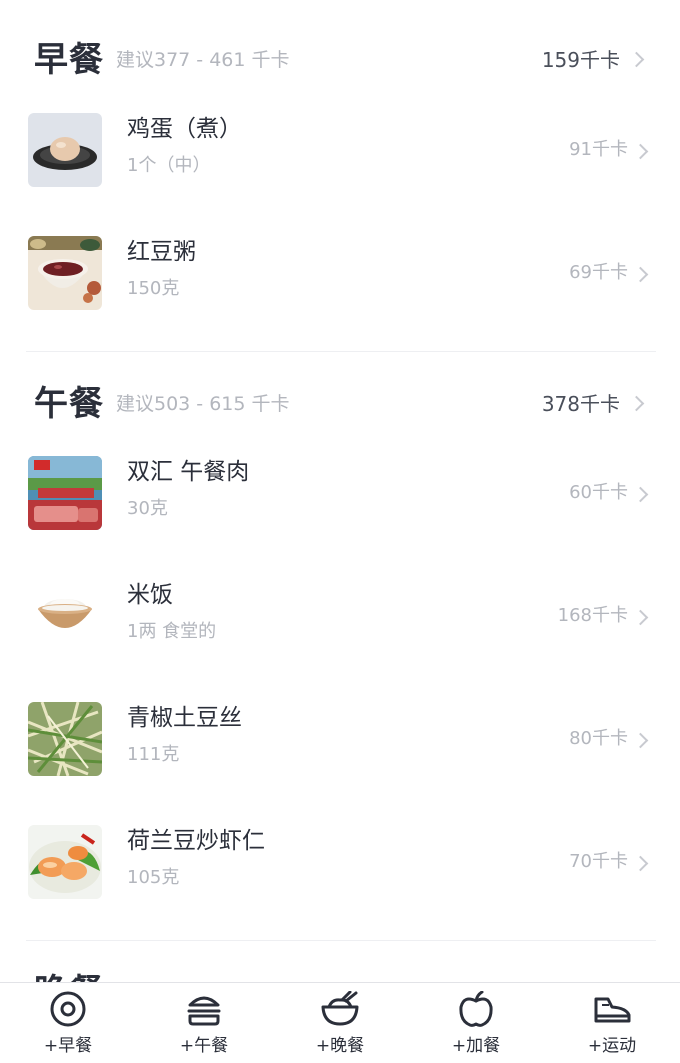 The height and width of the screenshot is (1063, 680). What do you see at coordinates (153, 877) in the screenshot?
I see `food-amount: 105克` at bounding box center [153, 877].